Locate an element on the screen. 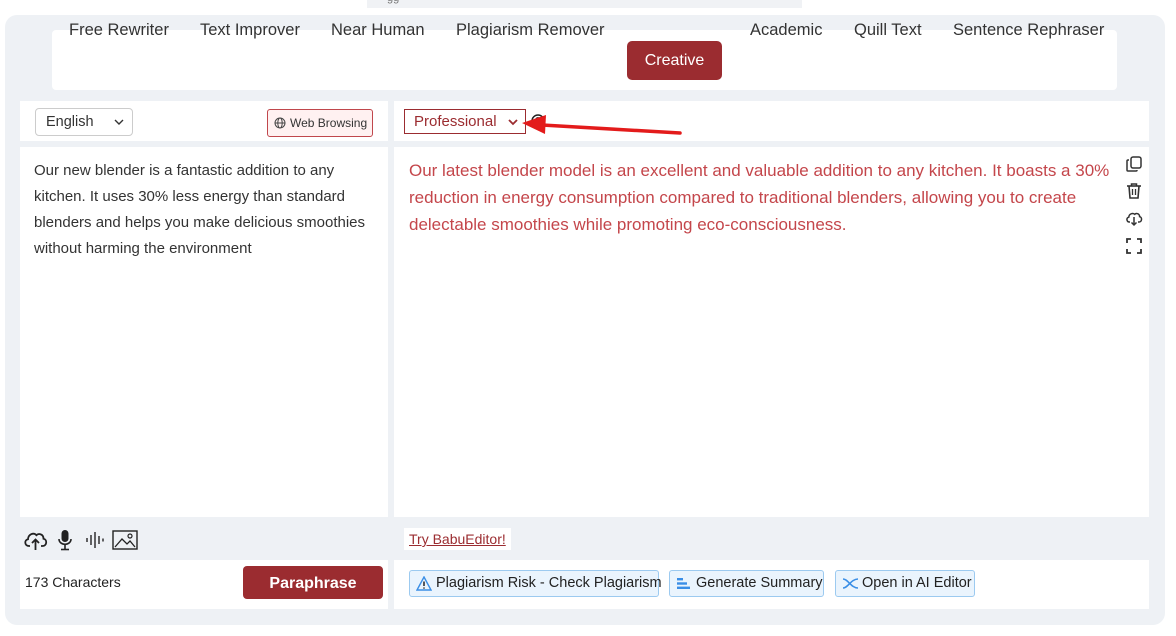 The width and height of the screenshot is (1176, 636). generate-summary-label: Generate Summary is located at coordinates (759, 583).